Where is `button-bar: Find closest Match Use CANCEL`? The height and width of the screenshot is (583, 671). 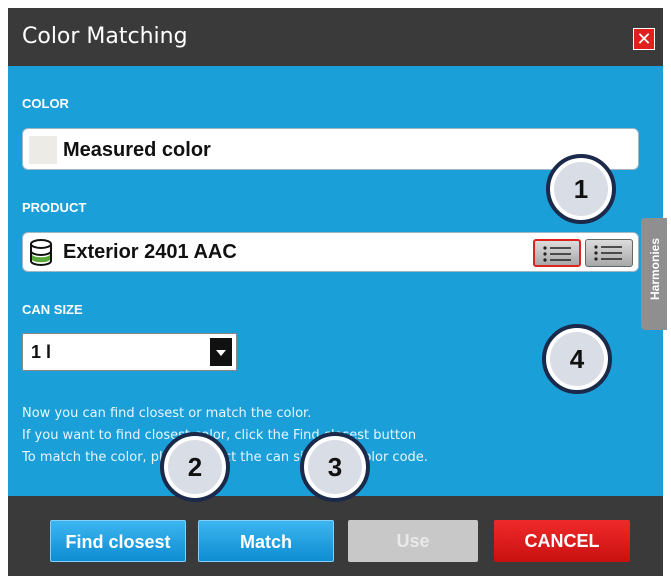 button-bar: Find closest Match Use CANCEL is located at coordinates (335, 536).